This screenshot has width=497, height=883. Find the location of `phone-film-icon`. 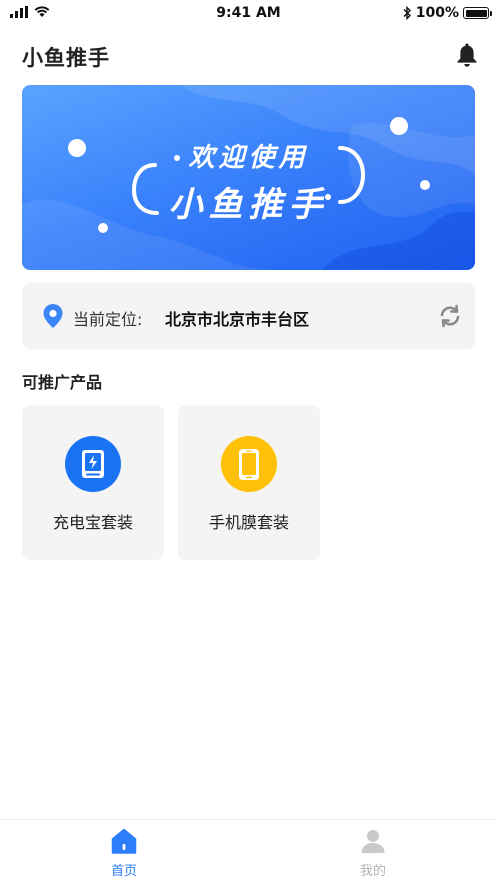

phone-film-icon is located at coordinates (249, 464).